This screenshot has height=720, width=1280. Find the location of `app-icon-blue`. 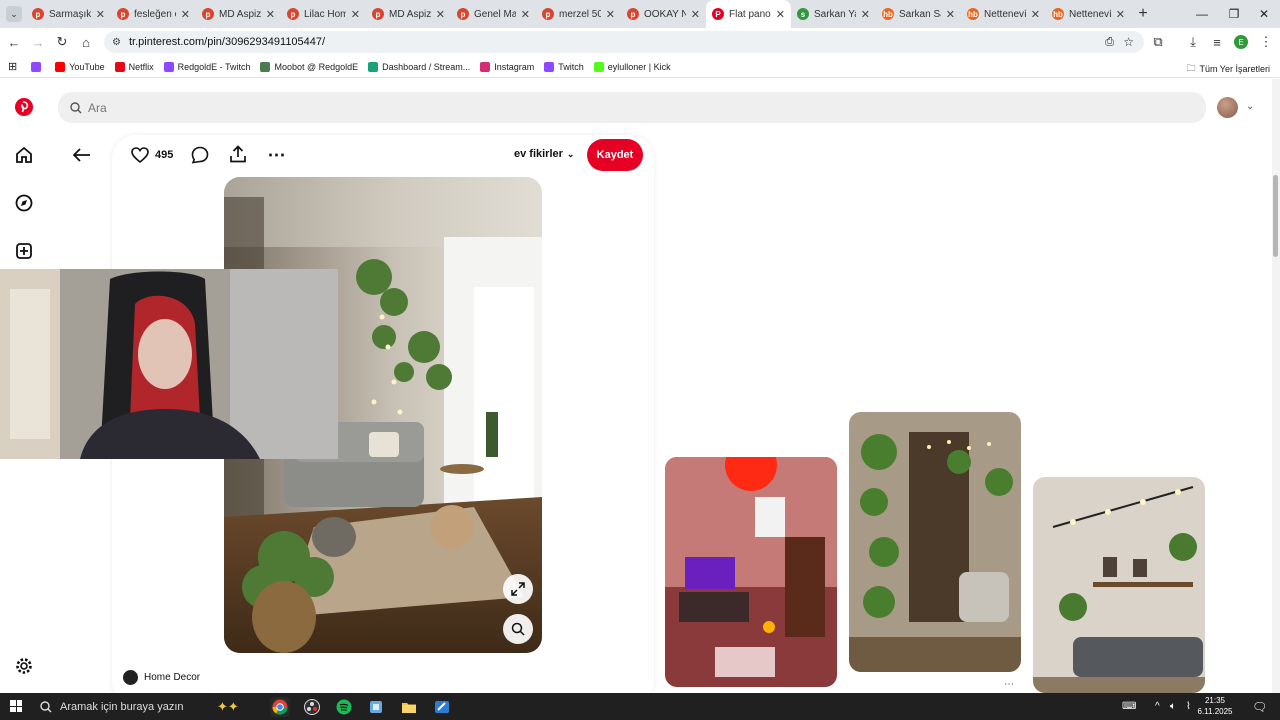

app-icon-blue is located at coordinates (376, 707).